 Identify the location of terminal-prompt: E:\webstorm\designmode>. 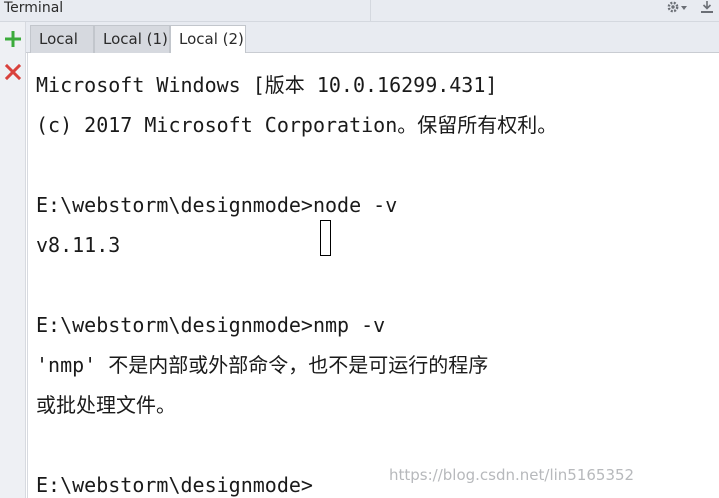
(174, 485).